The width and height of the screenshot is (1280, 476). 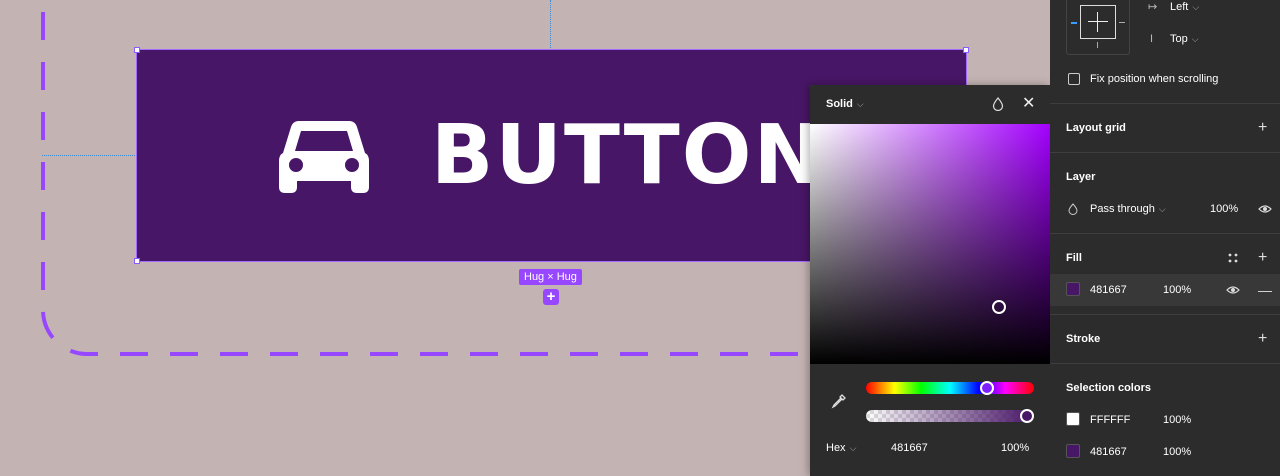 I want to click on constraint-left-indicator, so click(x=1074, y=23).